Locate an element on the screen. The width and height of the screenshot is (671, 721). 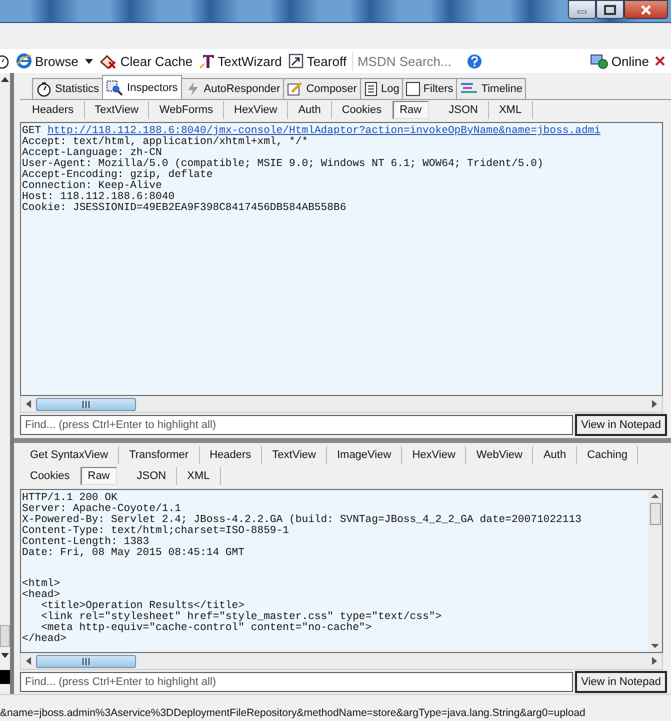
response-view-tab: Caching is located at coordinates (607, 455).